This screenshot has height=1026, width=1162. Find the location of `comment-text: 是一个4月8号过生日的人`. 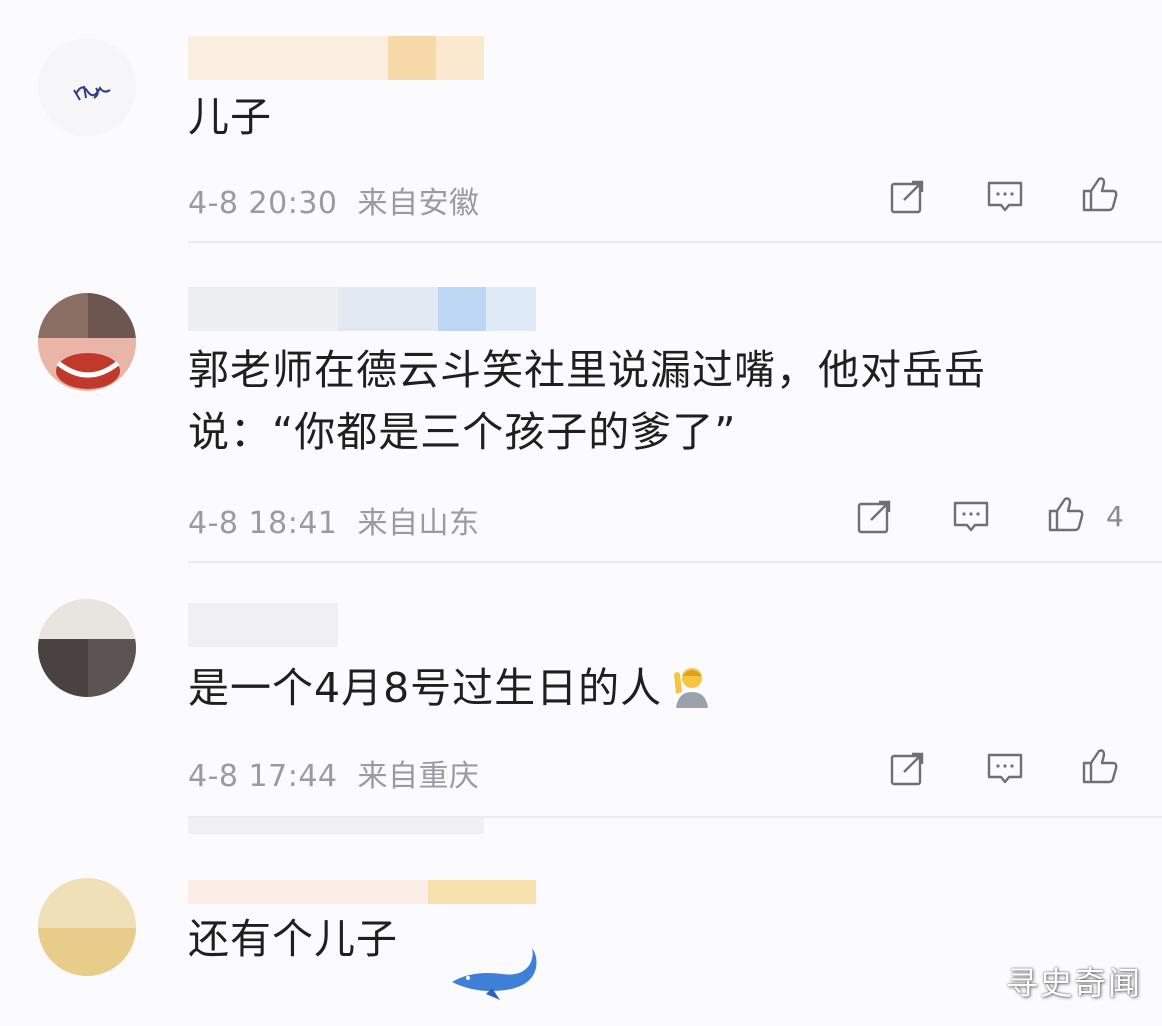

comment-text: 是一个4月8号过生日的人 is located at coordinates (450, 688).